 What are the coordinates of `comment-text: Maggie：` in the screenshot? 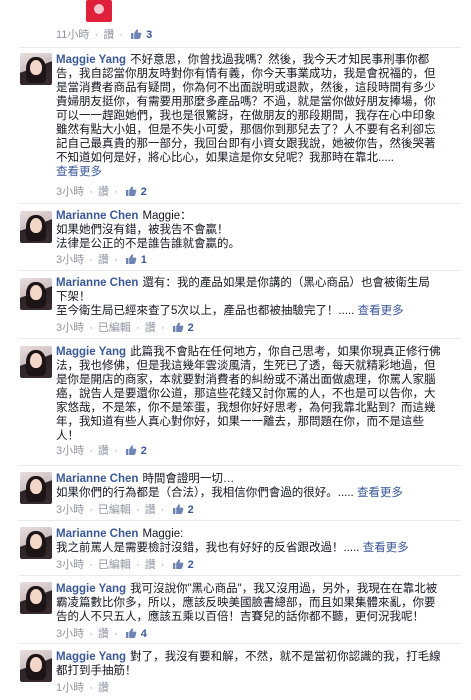 It's located at (167, 216).